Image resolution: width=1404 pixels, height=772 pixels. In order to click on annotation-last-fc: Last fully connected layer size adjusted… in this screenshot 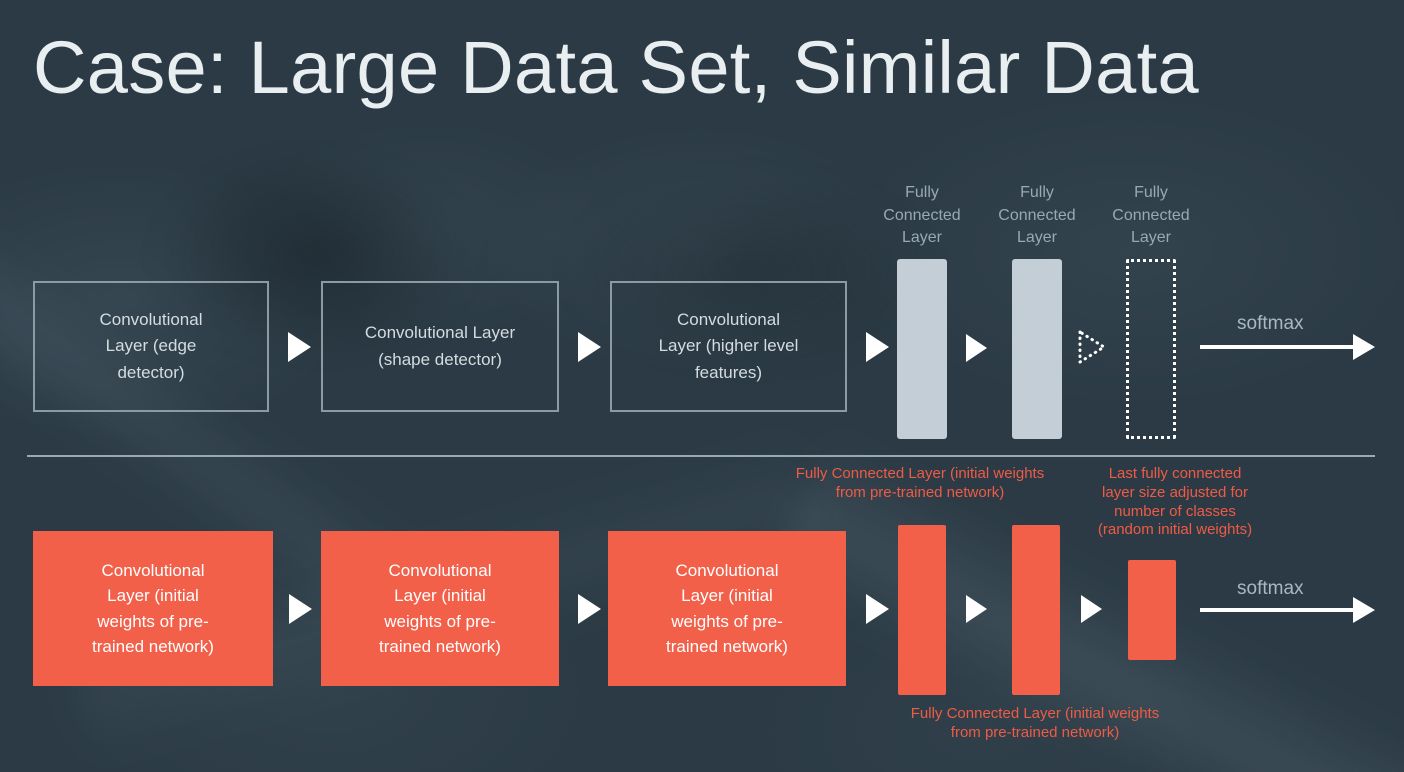, I will do `click(1175, 502)`.